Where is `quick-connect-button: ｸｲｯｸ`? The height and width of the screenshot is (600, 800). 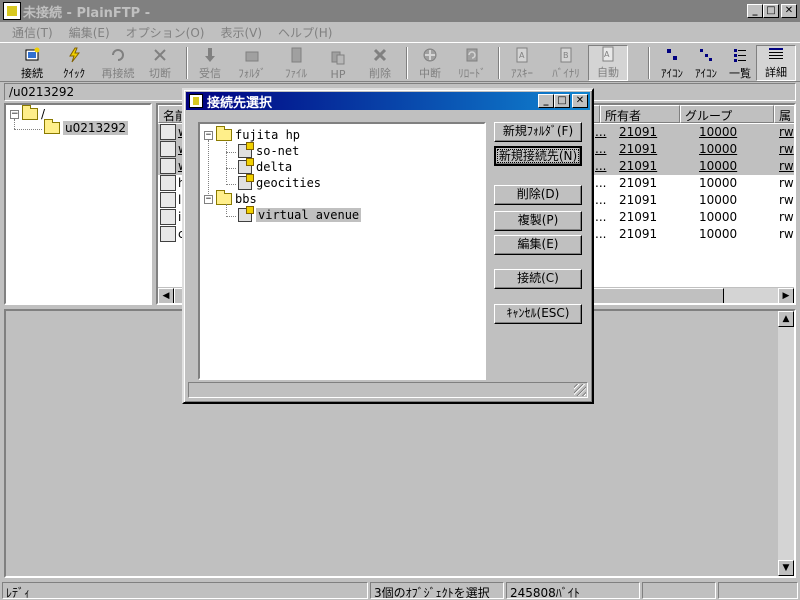 quick-connect-button: ｸｲｯｸ is located at coordinates (74, 63).